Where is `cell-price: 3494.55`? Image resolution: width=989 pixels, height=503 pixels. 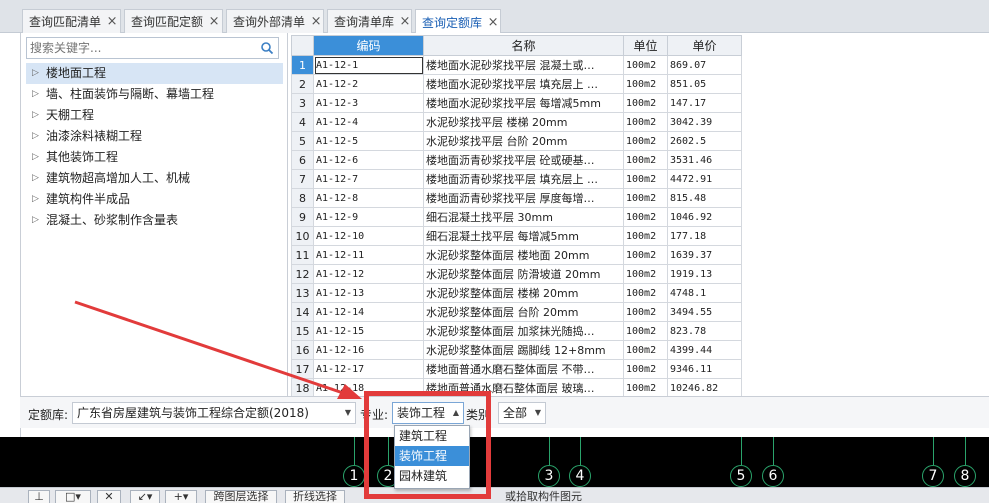 cell-price: 3494.55 is located at coordinates (704, 312).